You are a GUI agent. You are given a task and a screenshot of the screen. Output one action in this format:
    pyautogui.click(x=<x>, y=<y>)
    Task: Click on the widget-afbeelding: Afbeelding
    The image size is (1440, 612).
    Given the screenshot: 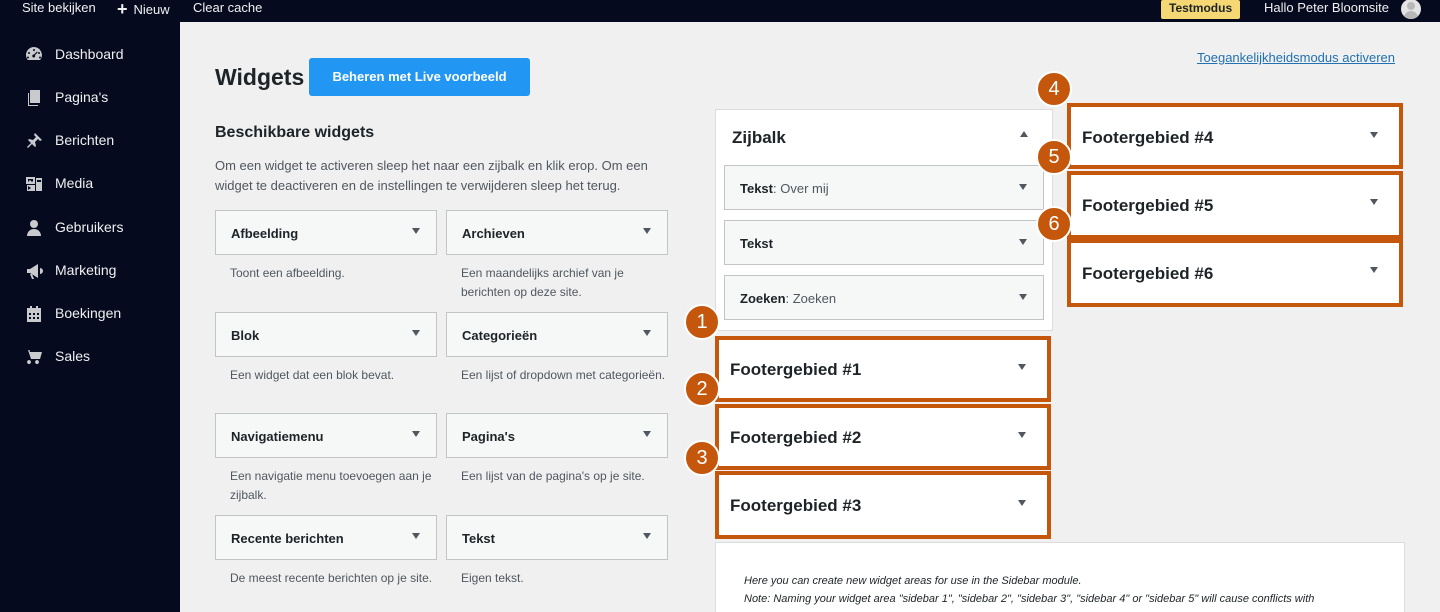 What is the action you would take?
    pyautogui.click(x=326, y=232)
    